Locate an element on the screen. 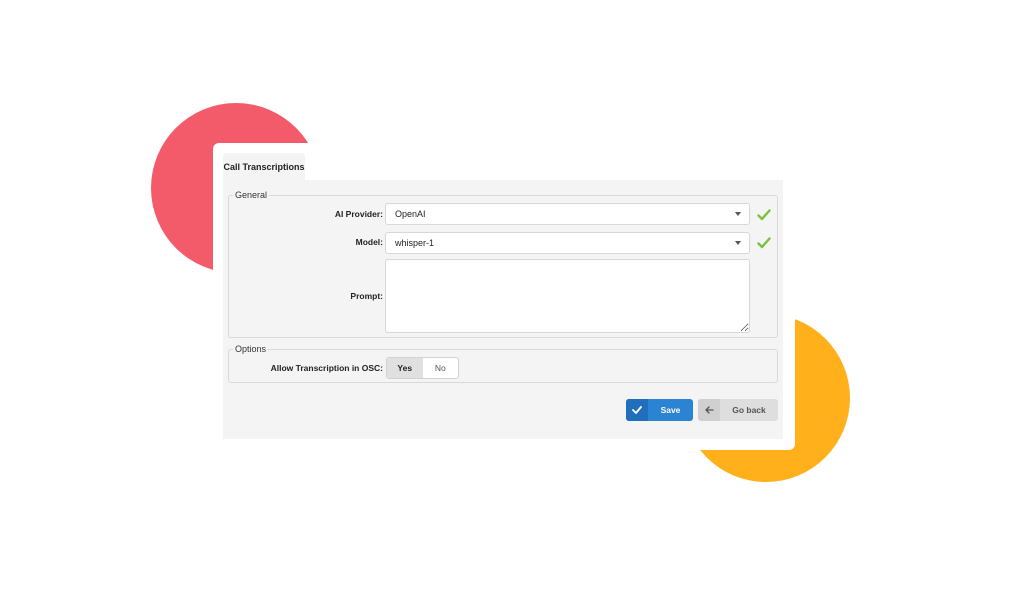 The height and width of the screenshot is (596, 1024). arrow-left-icon is located at coordinates (709, 410).